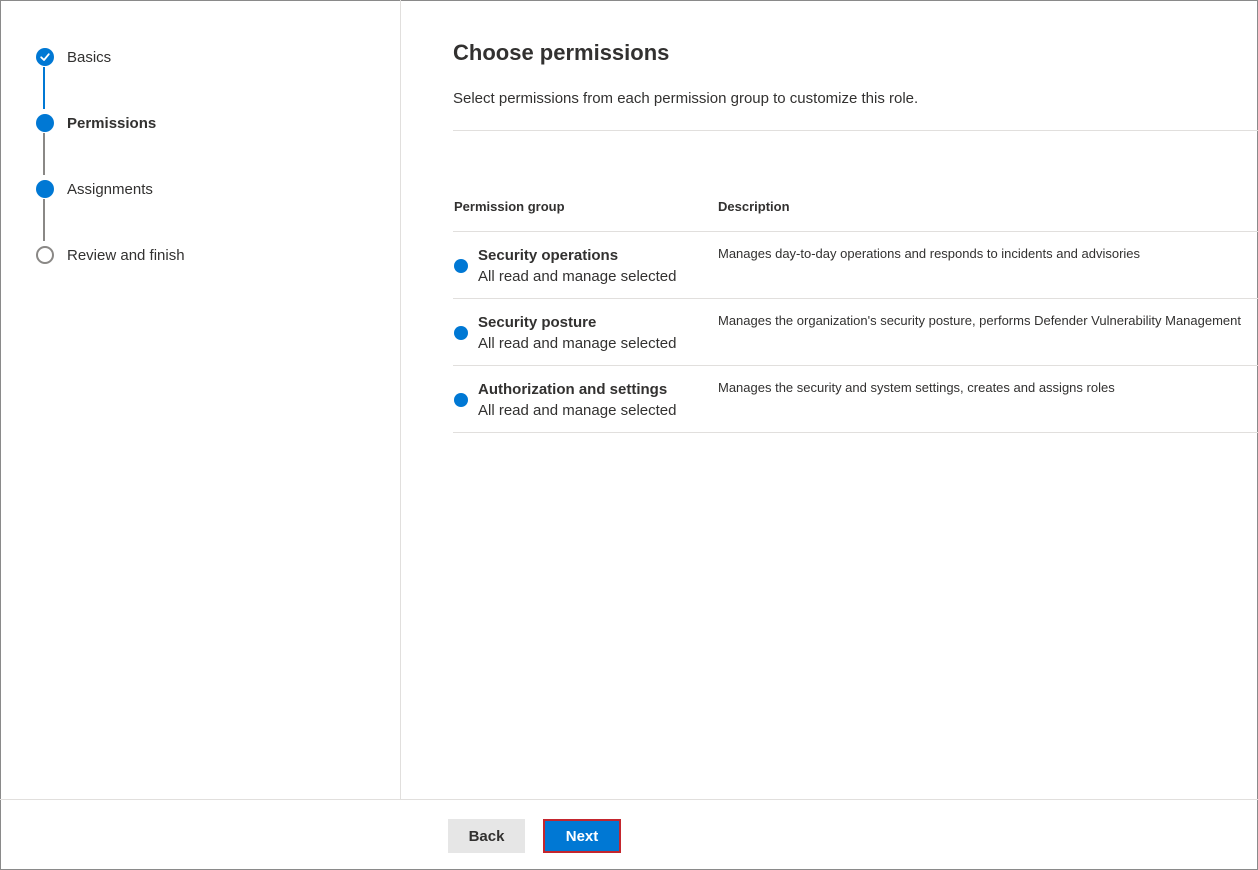 This screenshot has width=1258, height=870. What do you see at coordinates (486, 836) in the screenshot?
I see `back-button: Back` at bounding box center [486, 836].